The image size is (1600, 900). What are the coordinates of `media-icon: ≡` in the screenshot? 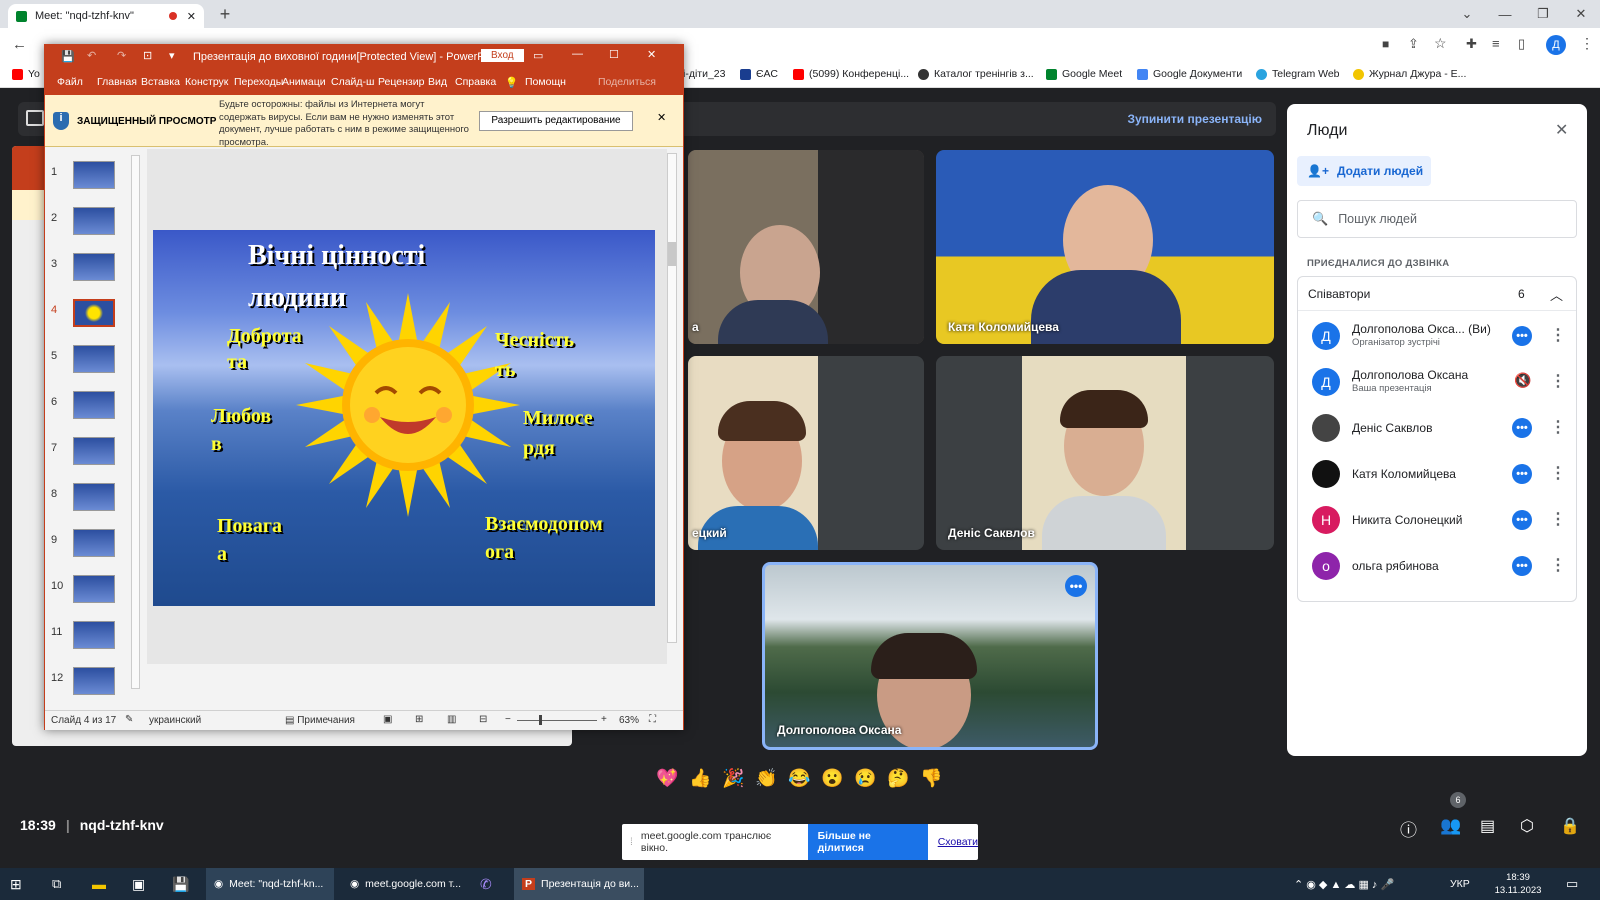 It's located at (1496, 43).